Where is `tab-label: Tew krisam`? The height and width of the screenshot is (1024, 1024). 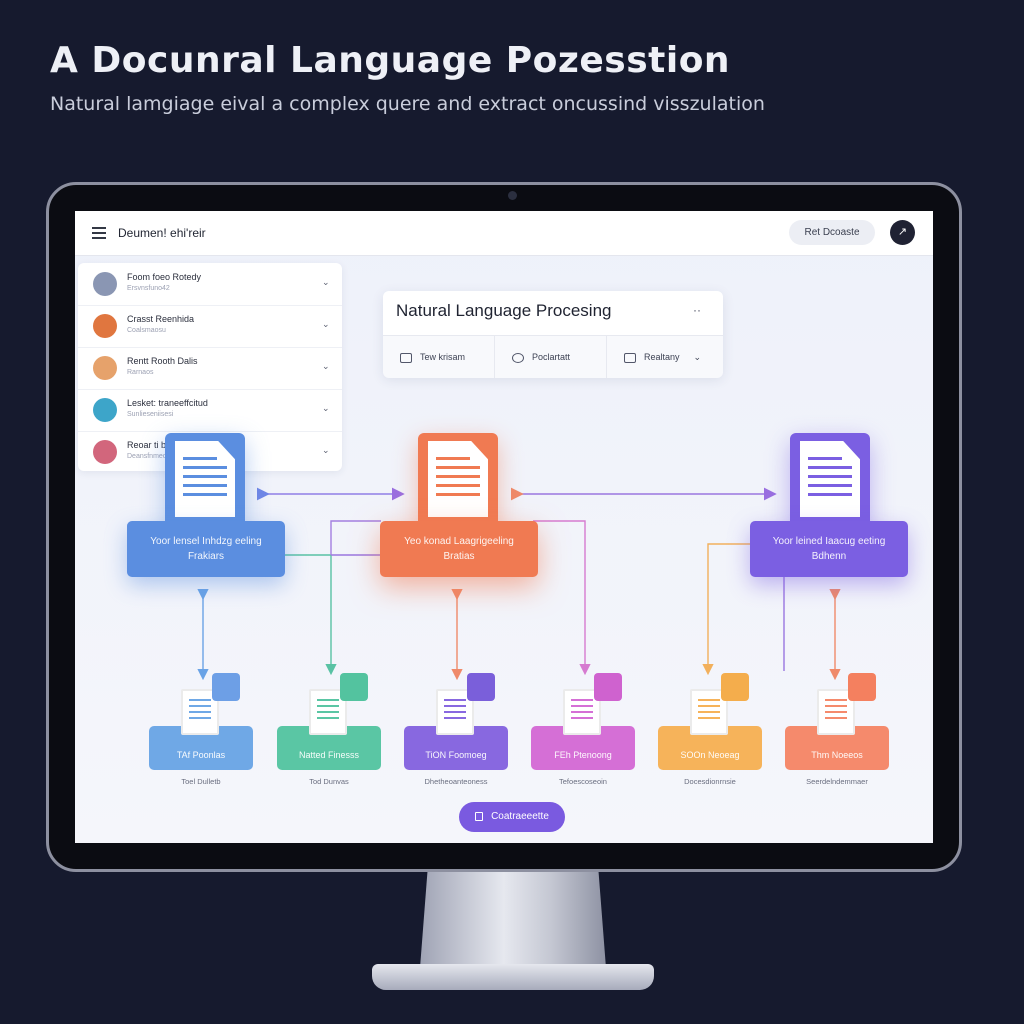 tab-label: Tew krisam is located at coordinates (443, 357).